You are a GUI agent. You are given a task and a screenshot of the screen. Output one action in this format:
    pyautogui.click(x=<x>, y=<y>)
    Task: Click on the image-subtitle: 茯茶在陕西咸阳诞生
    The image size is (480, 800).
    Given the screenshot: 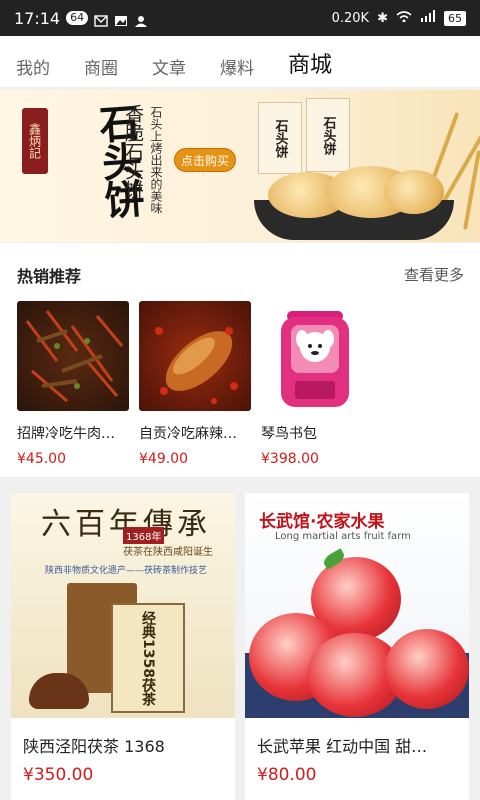 What is the action you would take?
    pyautogui.click(x=168, y=552)
    